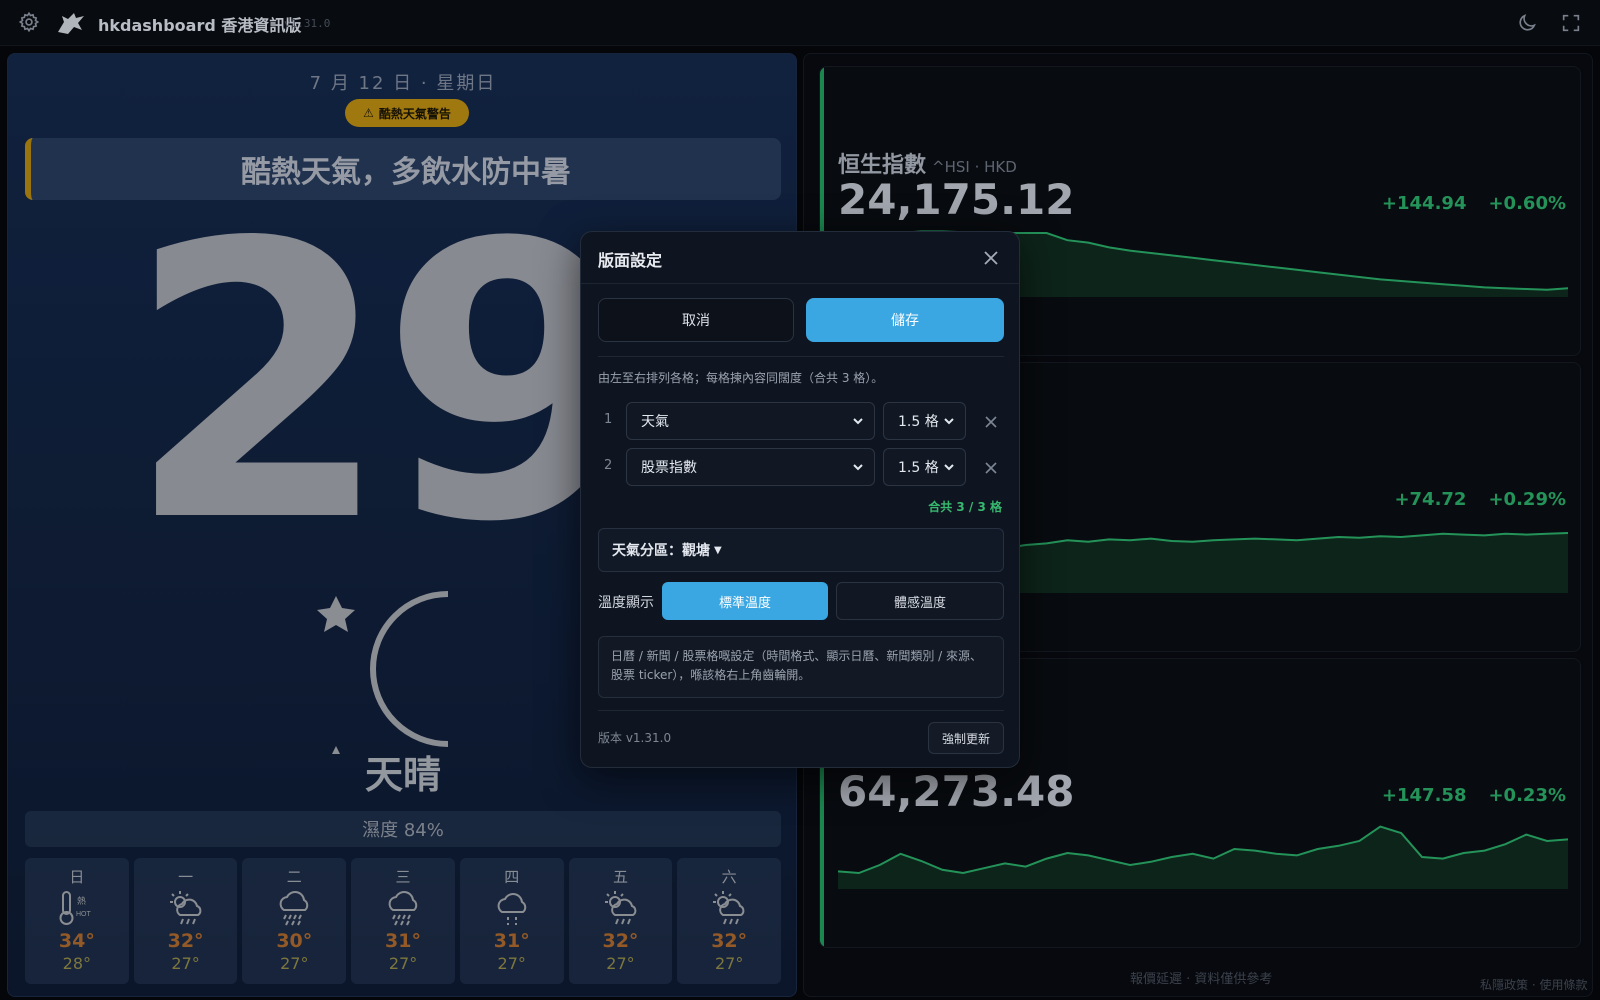 The height and width of the screenshot is (1000, 1600). What do you see at coordinates (750, 421) in the screenshot?
I see `content-select-1: 天氣` at bounding box center [750, 421].